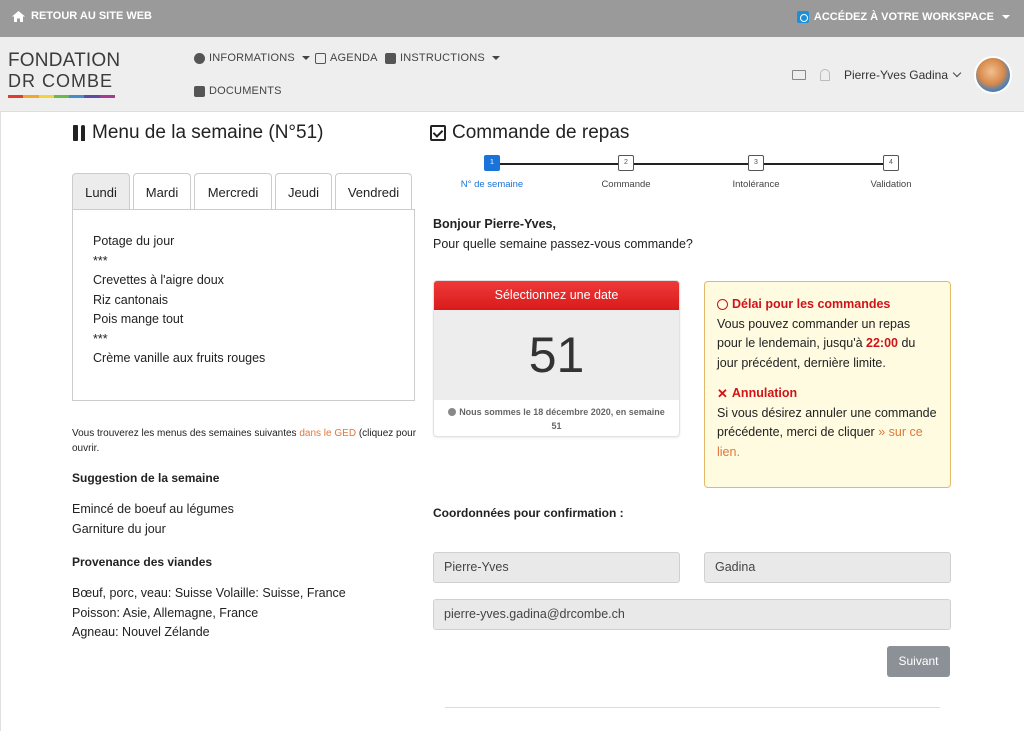  What do you see at coordinates (320, 58) in the screenshot?
I see `calendar-icon` at bounding box center [320, 58].